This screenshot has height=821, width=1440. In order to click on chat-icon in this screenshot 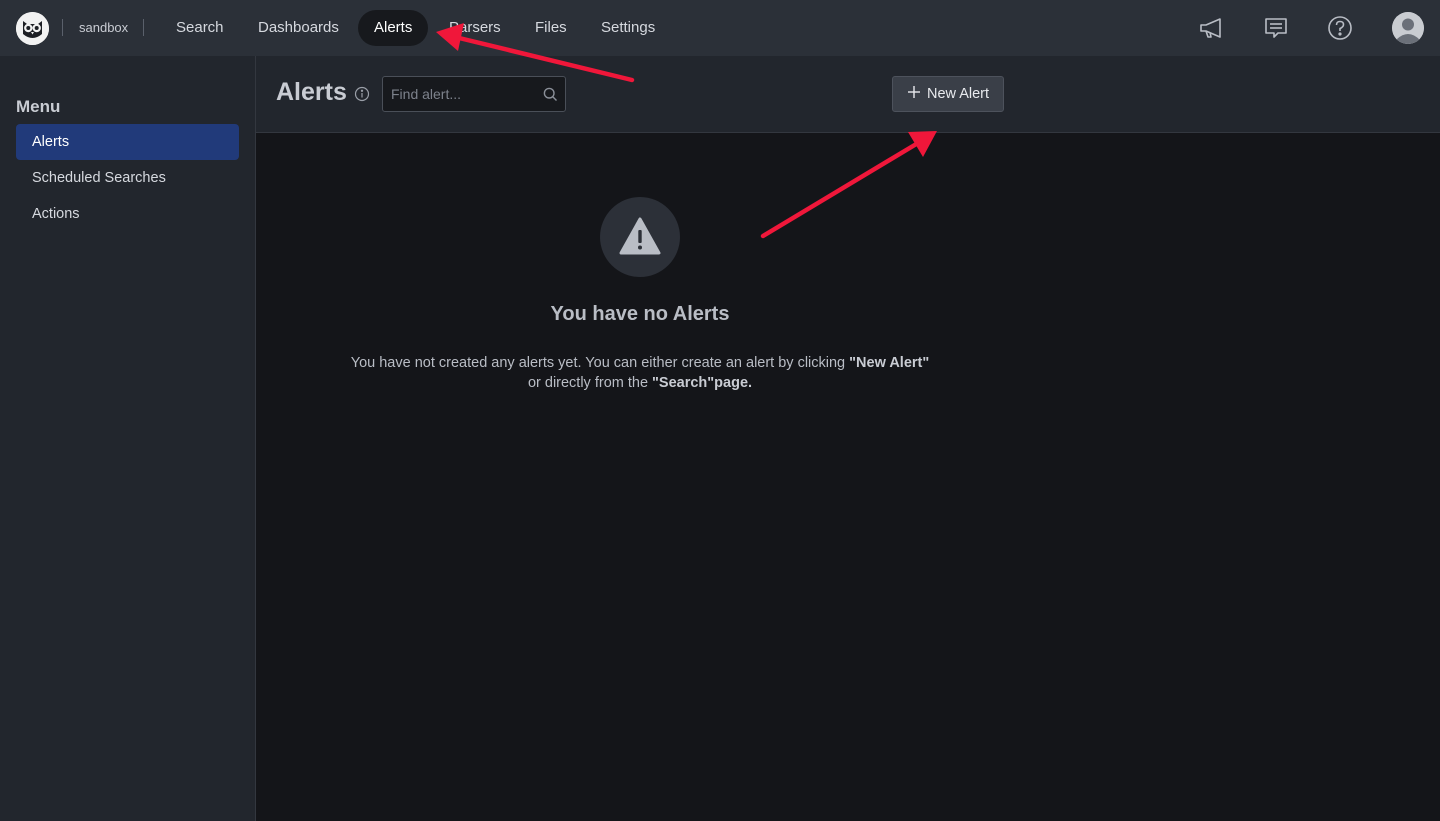, I will do `click(1276, 28)`.